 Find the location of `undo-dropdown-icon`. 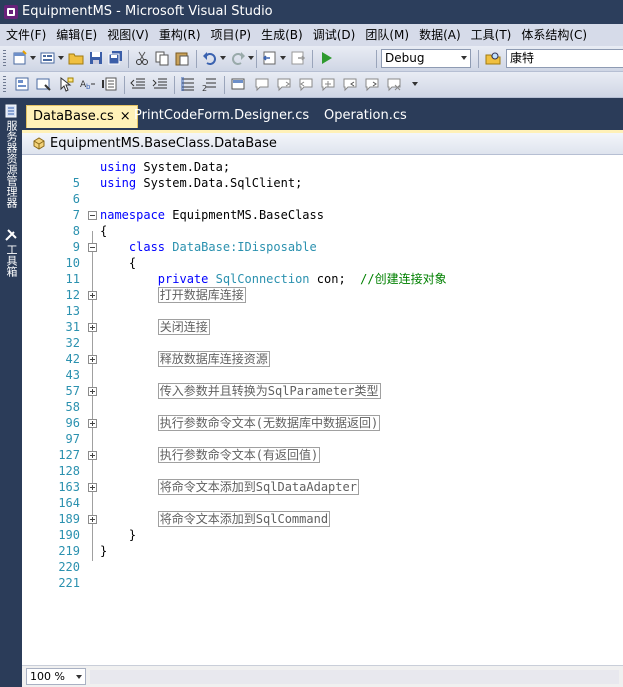

undo-dropdown-icon is located at coordinates (223, 58).